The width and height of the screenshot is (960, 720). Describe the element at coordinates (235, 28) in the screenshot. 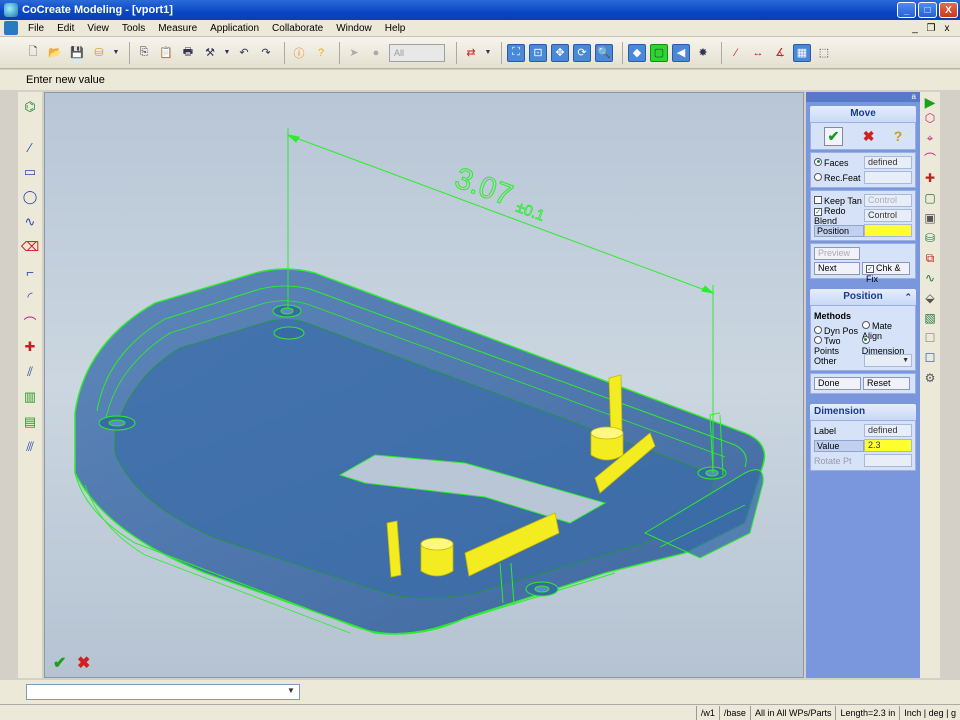

I see `menu-application: Application` at that location.